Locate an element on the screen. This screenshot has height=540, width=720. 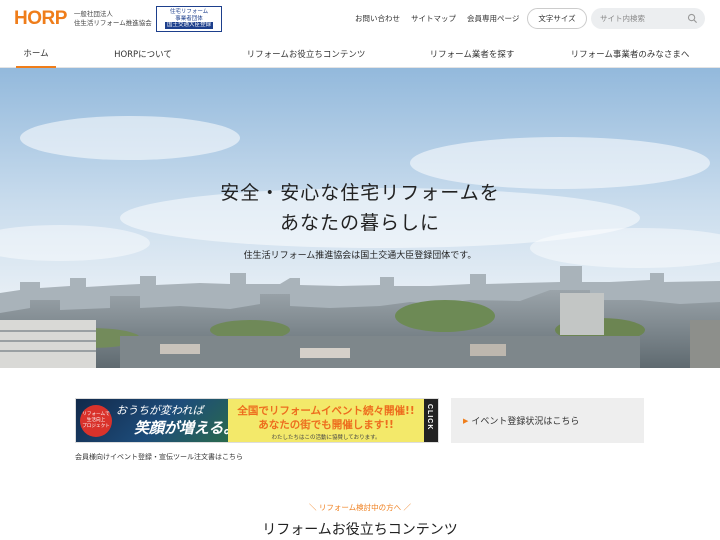
banner-slogan-1: おうちが変われば is located at coordinates (160, 410).